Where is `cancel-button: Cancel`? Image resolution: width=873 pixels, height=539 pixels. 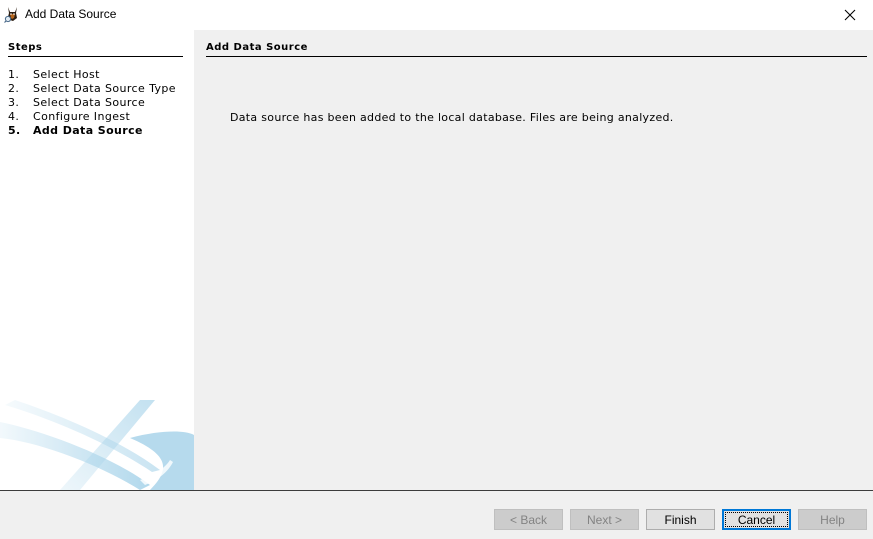
cancel-button: Cancel is located at coordinates (756, 519).